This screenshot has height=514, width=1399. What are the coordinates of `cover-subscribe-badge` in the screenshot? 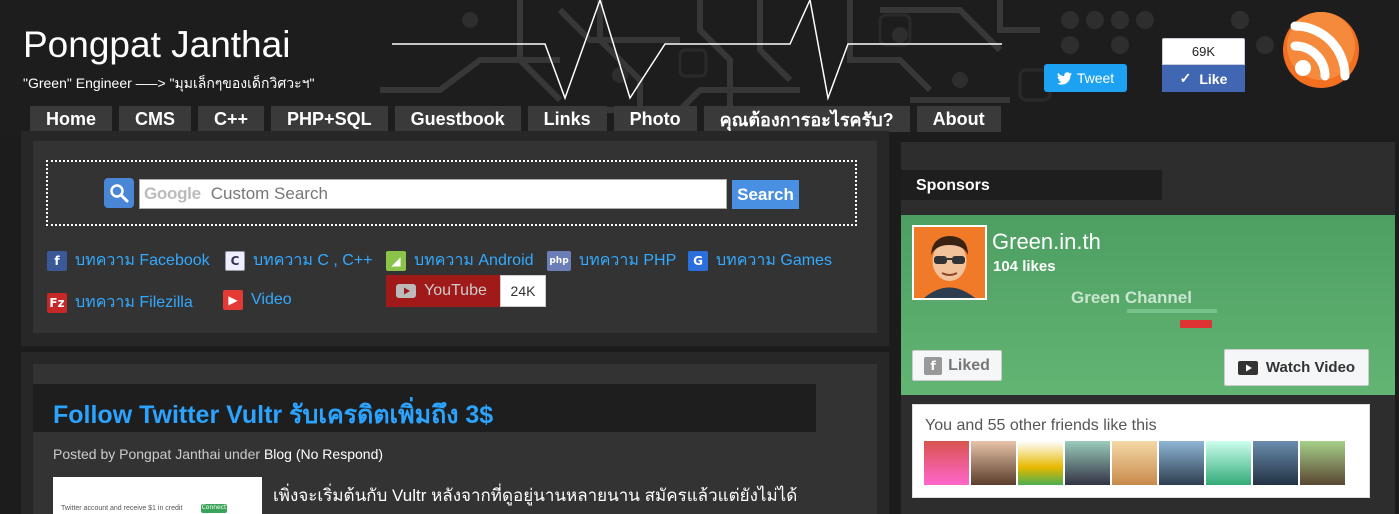 It's located at (1196, 324).